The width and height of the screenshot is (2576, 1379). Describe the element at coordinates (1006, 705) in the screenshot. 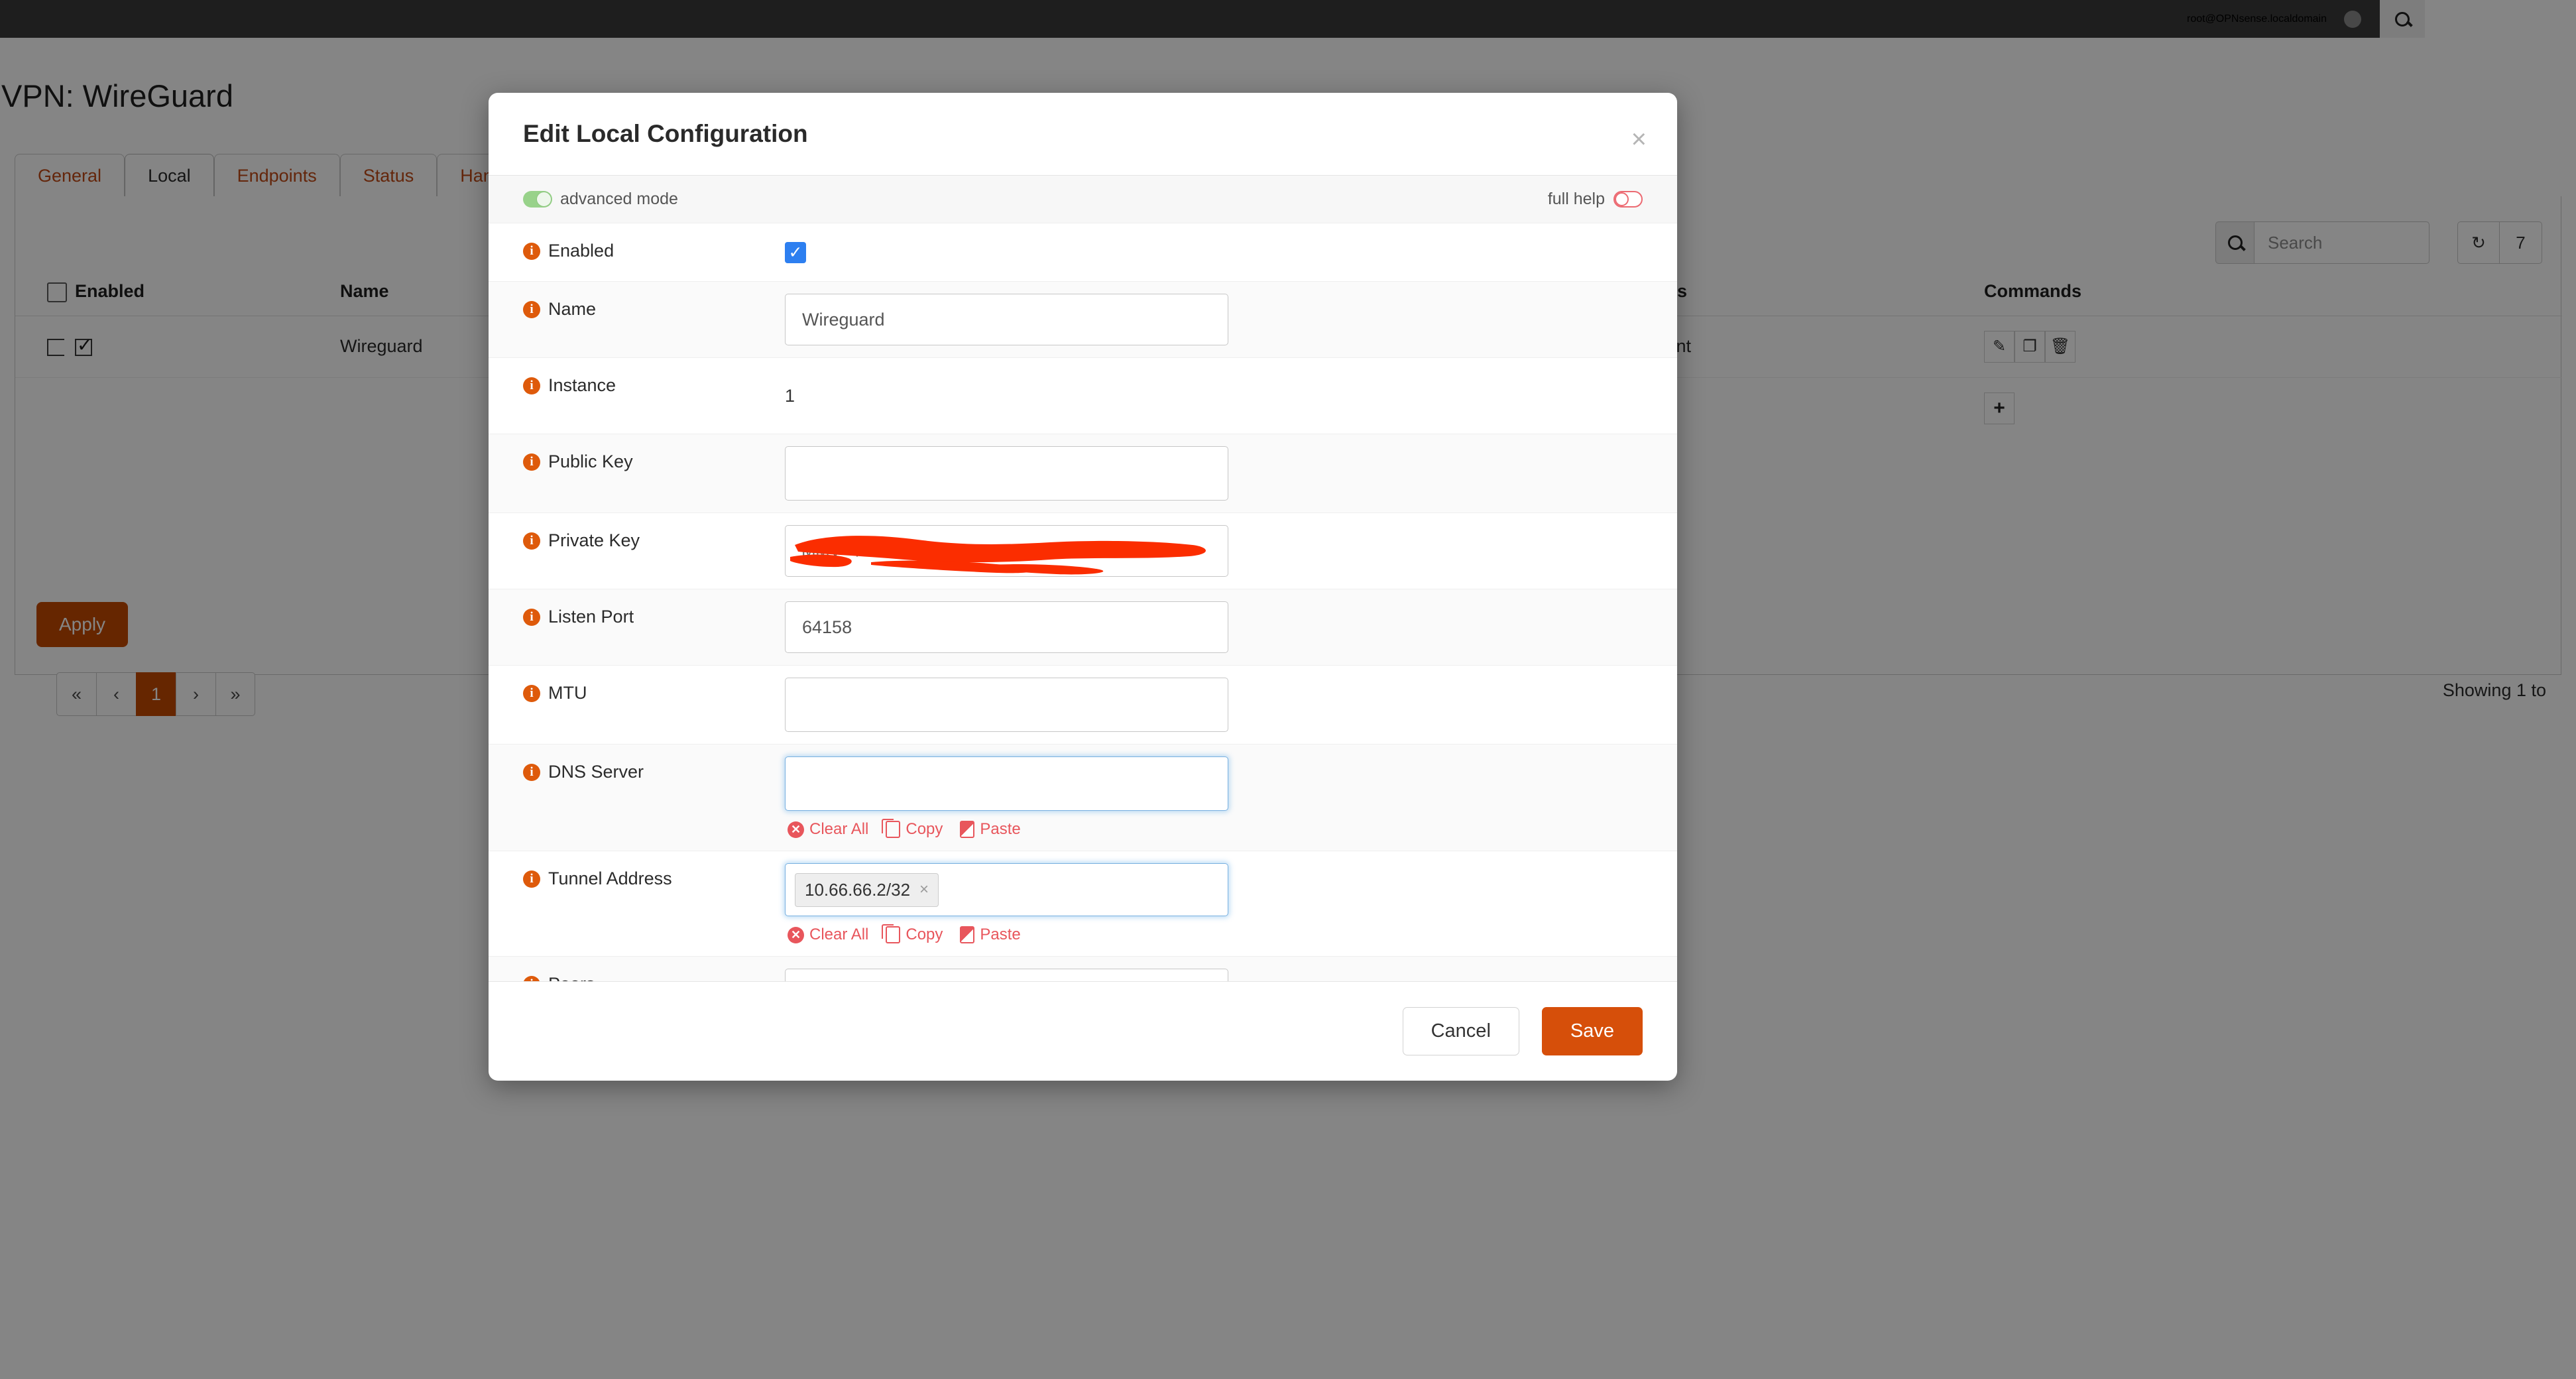

I see `mtu-input` at that location.